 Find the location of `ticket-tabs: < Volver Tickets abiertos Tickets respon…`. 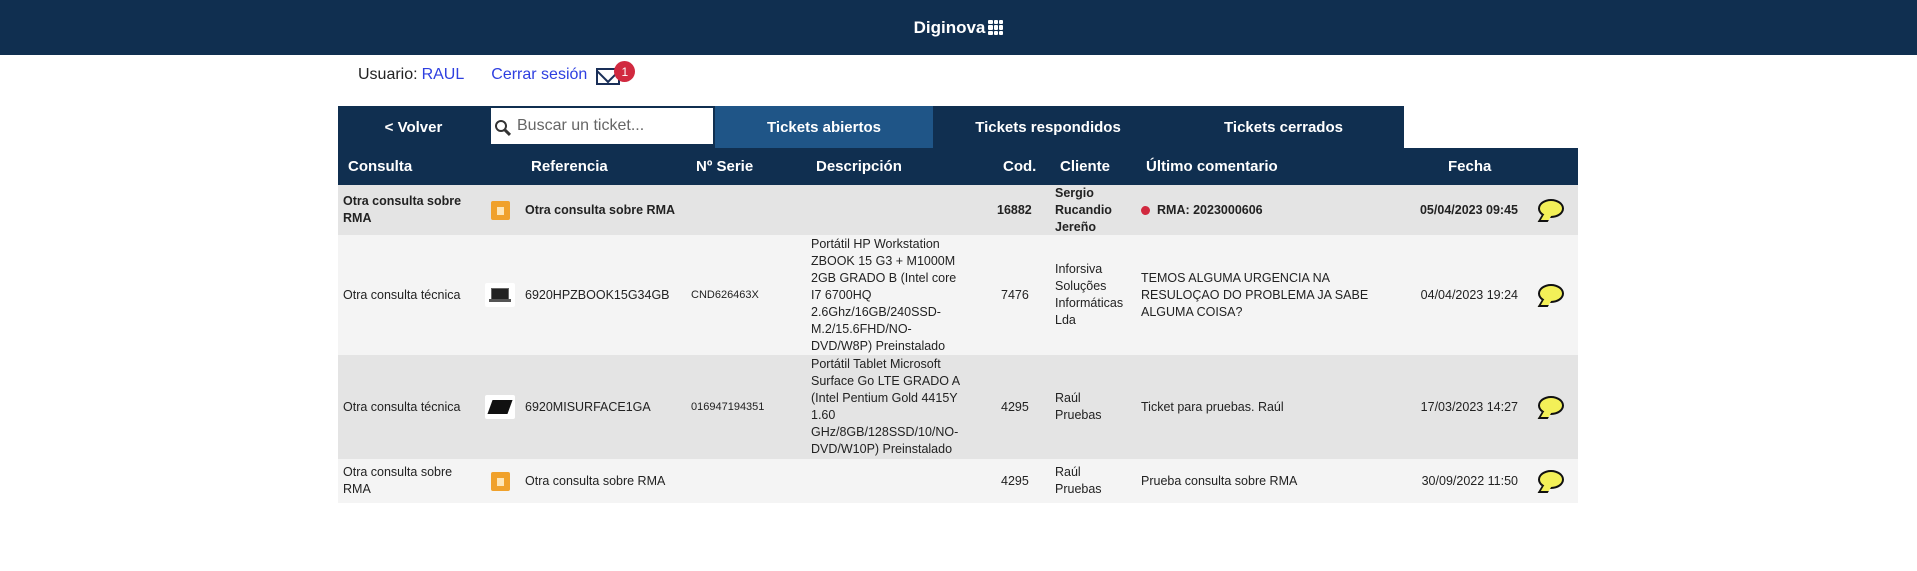

ticket-tabs: < Volver Tickets abiertos Tickets respon… is located at coordinates (871, 127).